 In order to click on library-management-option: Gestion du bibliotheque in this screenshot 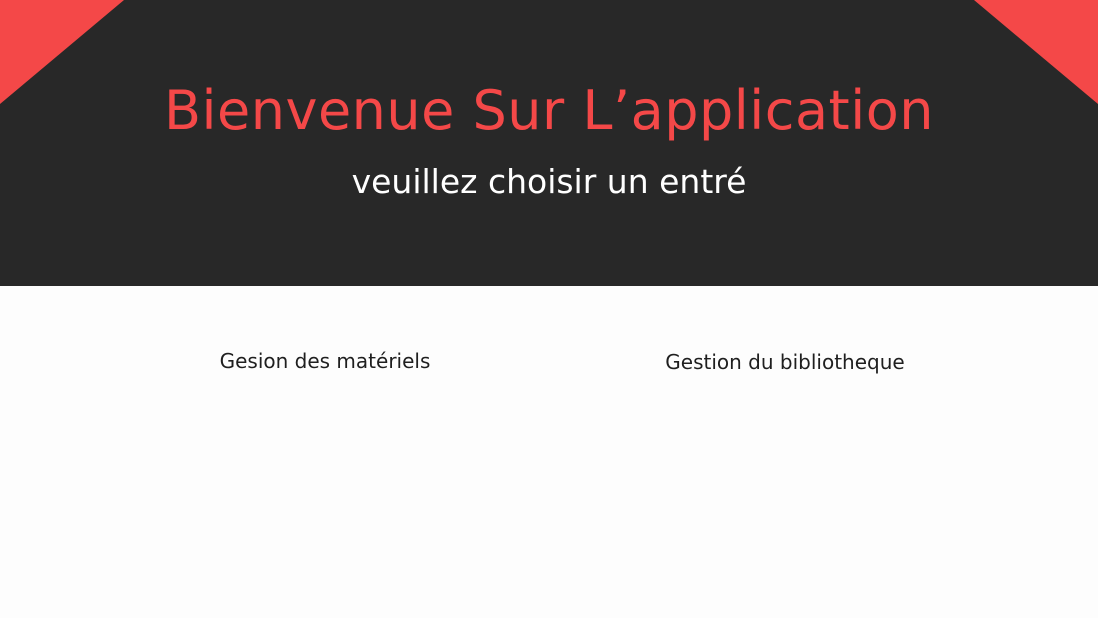, I will do `click(785, 362)`.